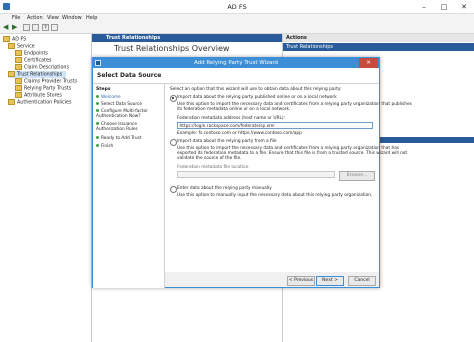 The width and height of the screenshot is (474, 342). I want to click on option-online-radio, so click(173, 98).